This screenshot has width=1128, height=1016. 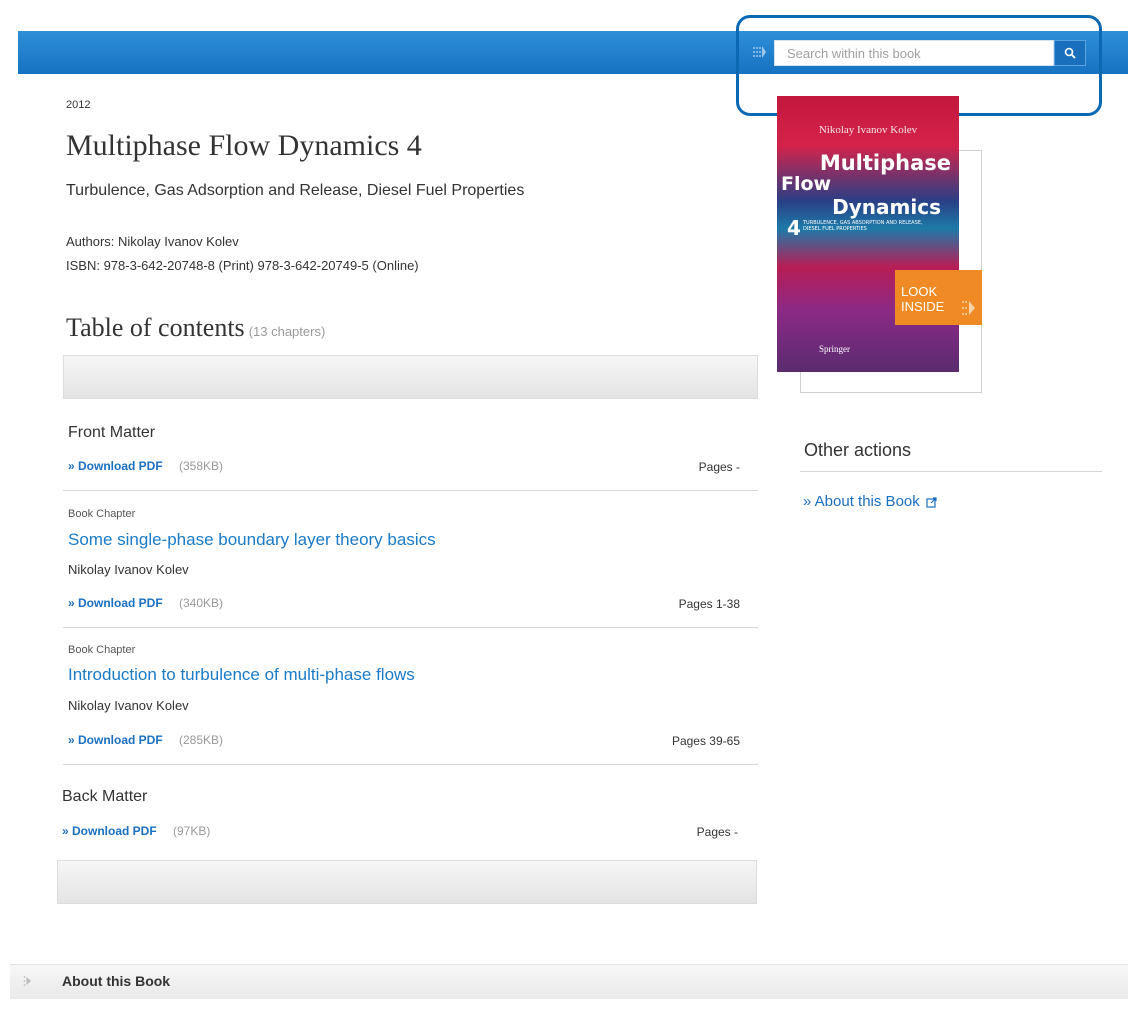 What do you see at coordinates (78, 105) in the screenshot?
I see `publication-year: 2012` at bounding box center [78, 105].